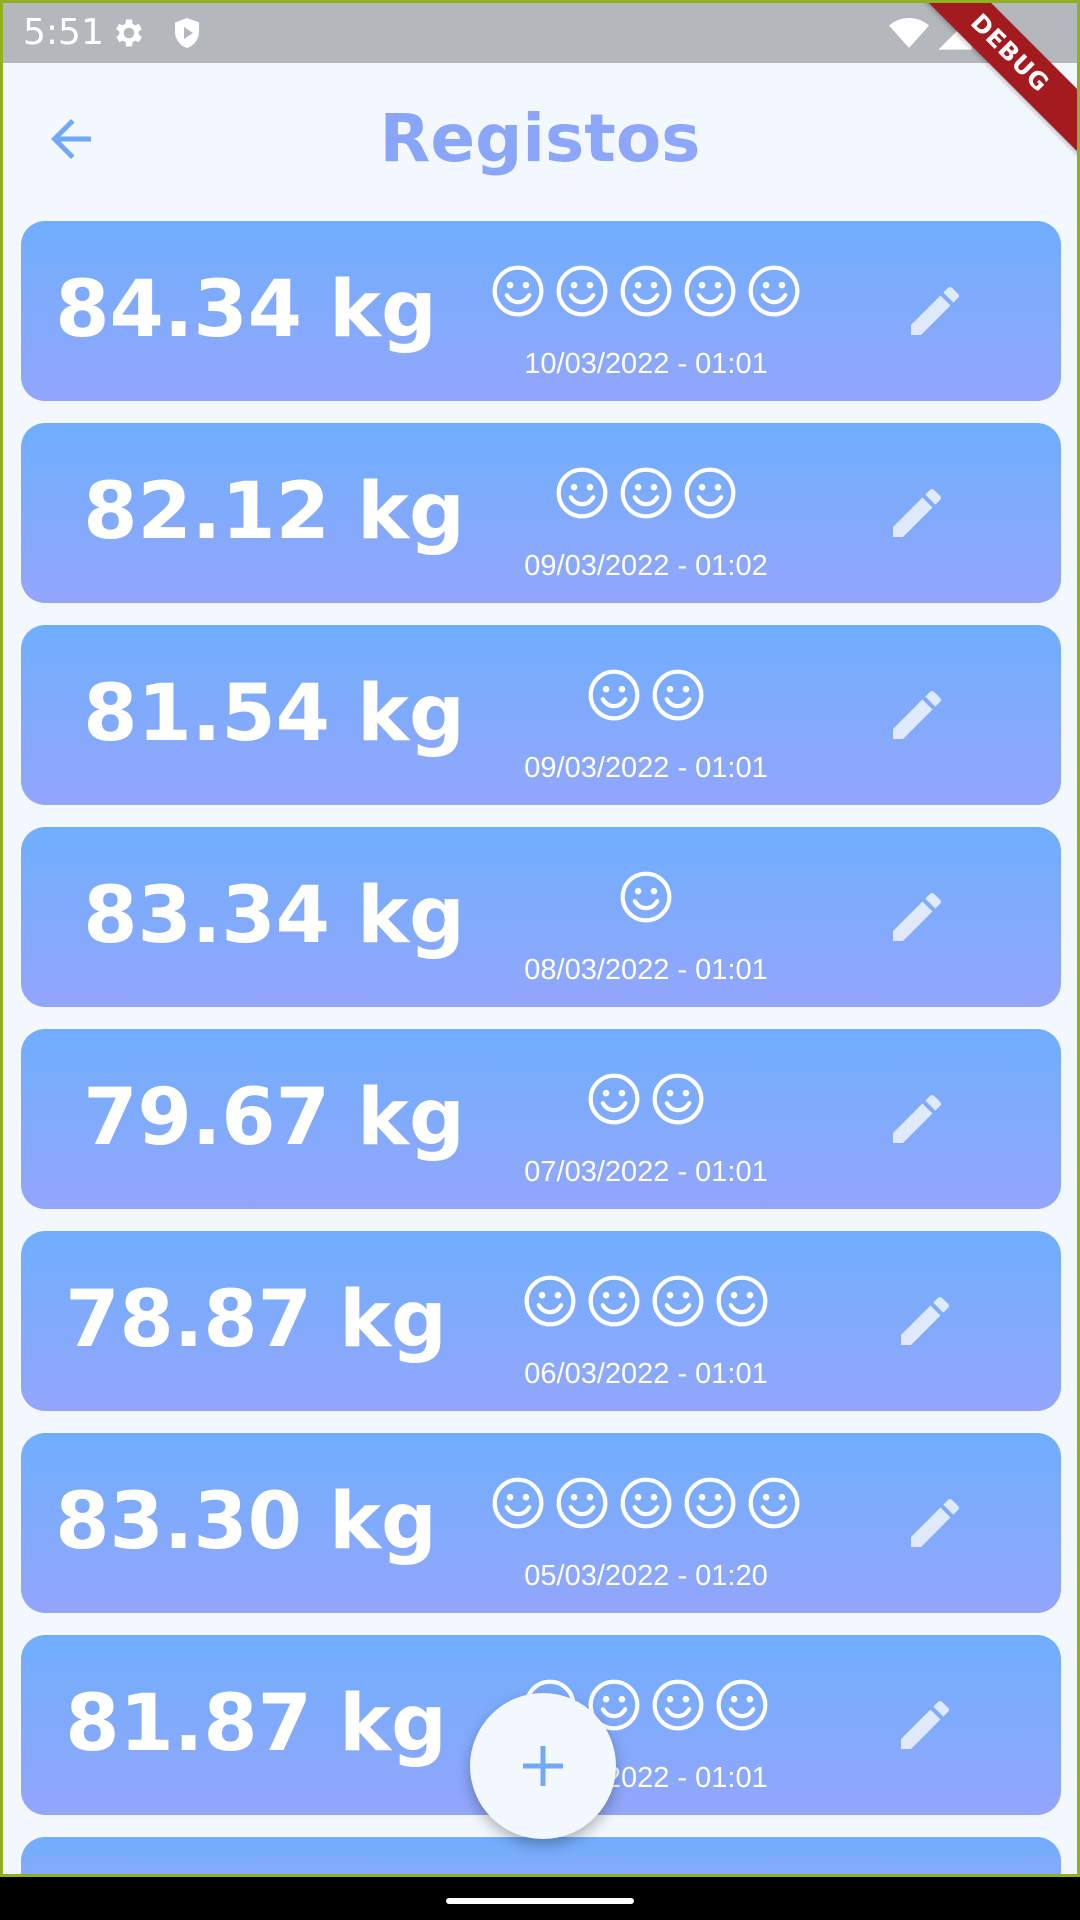 The width and height of the screenshot is (1080, 1920). What do you see at coordinates (646, 768) in the screenshot?
I see `record-date: 09/03/2022 - 01:01` at bounding box center [646, 768].